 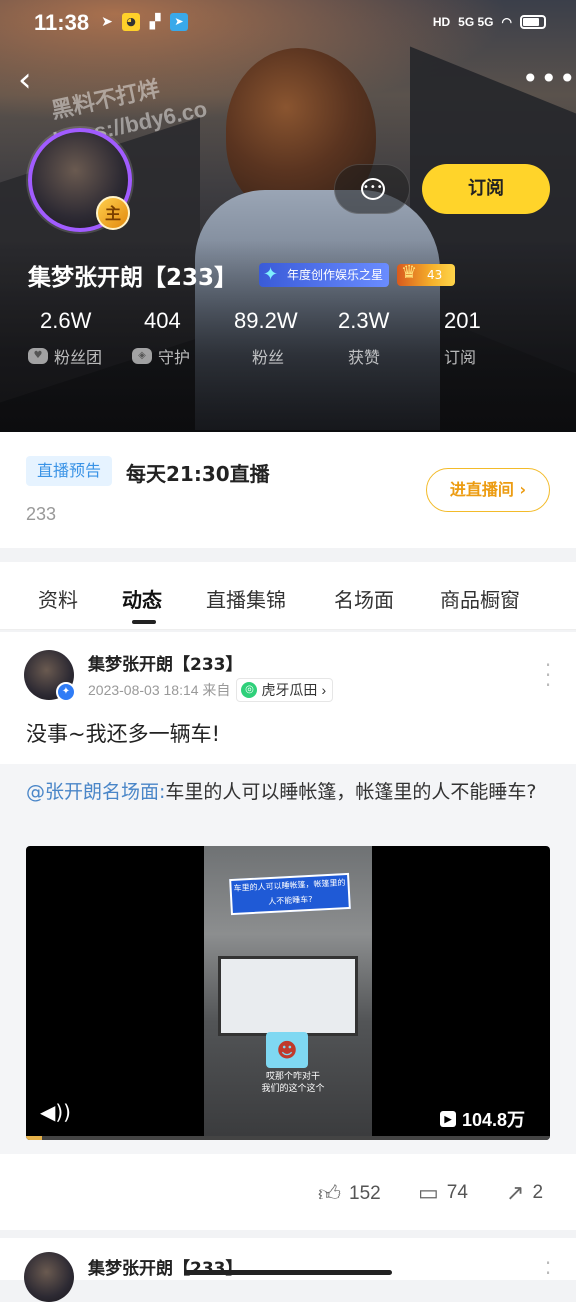 I want to click on post-author-avatar, so click(x=49, y=1277).